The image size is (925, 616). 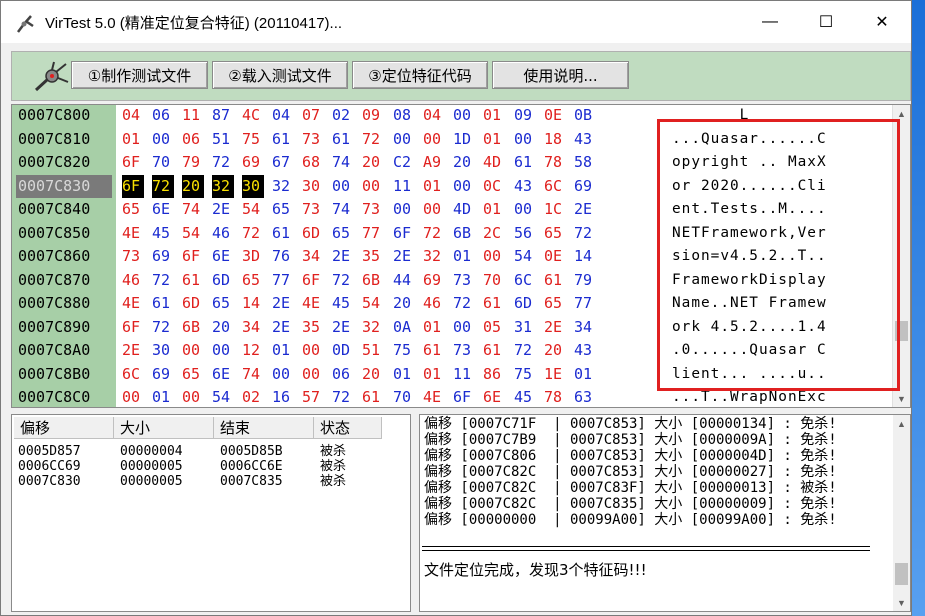 I want to click on column-header-end: 结束, so click(x=264, y=428).